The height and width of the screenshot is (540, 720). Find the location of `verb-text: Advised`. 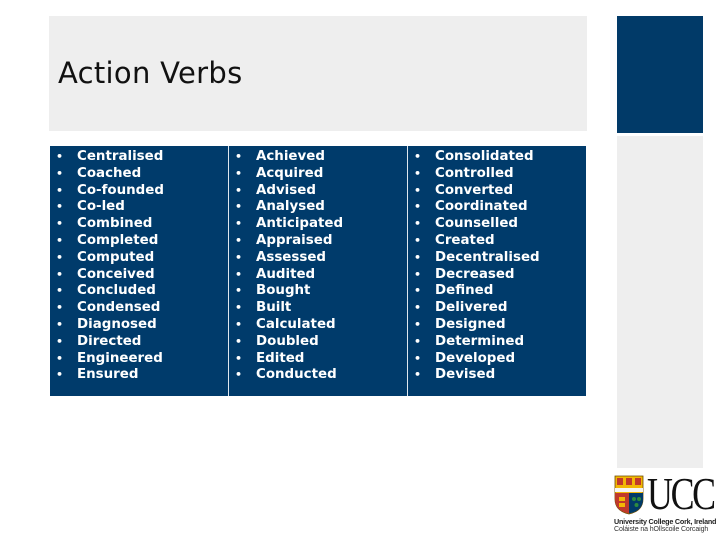

verb-text: Advised is located at coordinates (286, 190).